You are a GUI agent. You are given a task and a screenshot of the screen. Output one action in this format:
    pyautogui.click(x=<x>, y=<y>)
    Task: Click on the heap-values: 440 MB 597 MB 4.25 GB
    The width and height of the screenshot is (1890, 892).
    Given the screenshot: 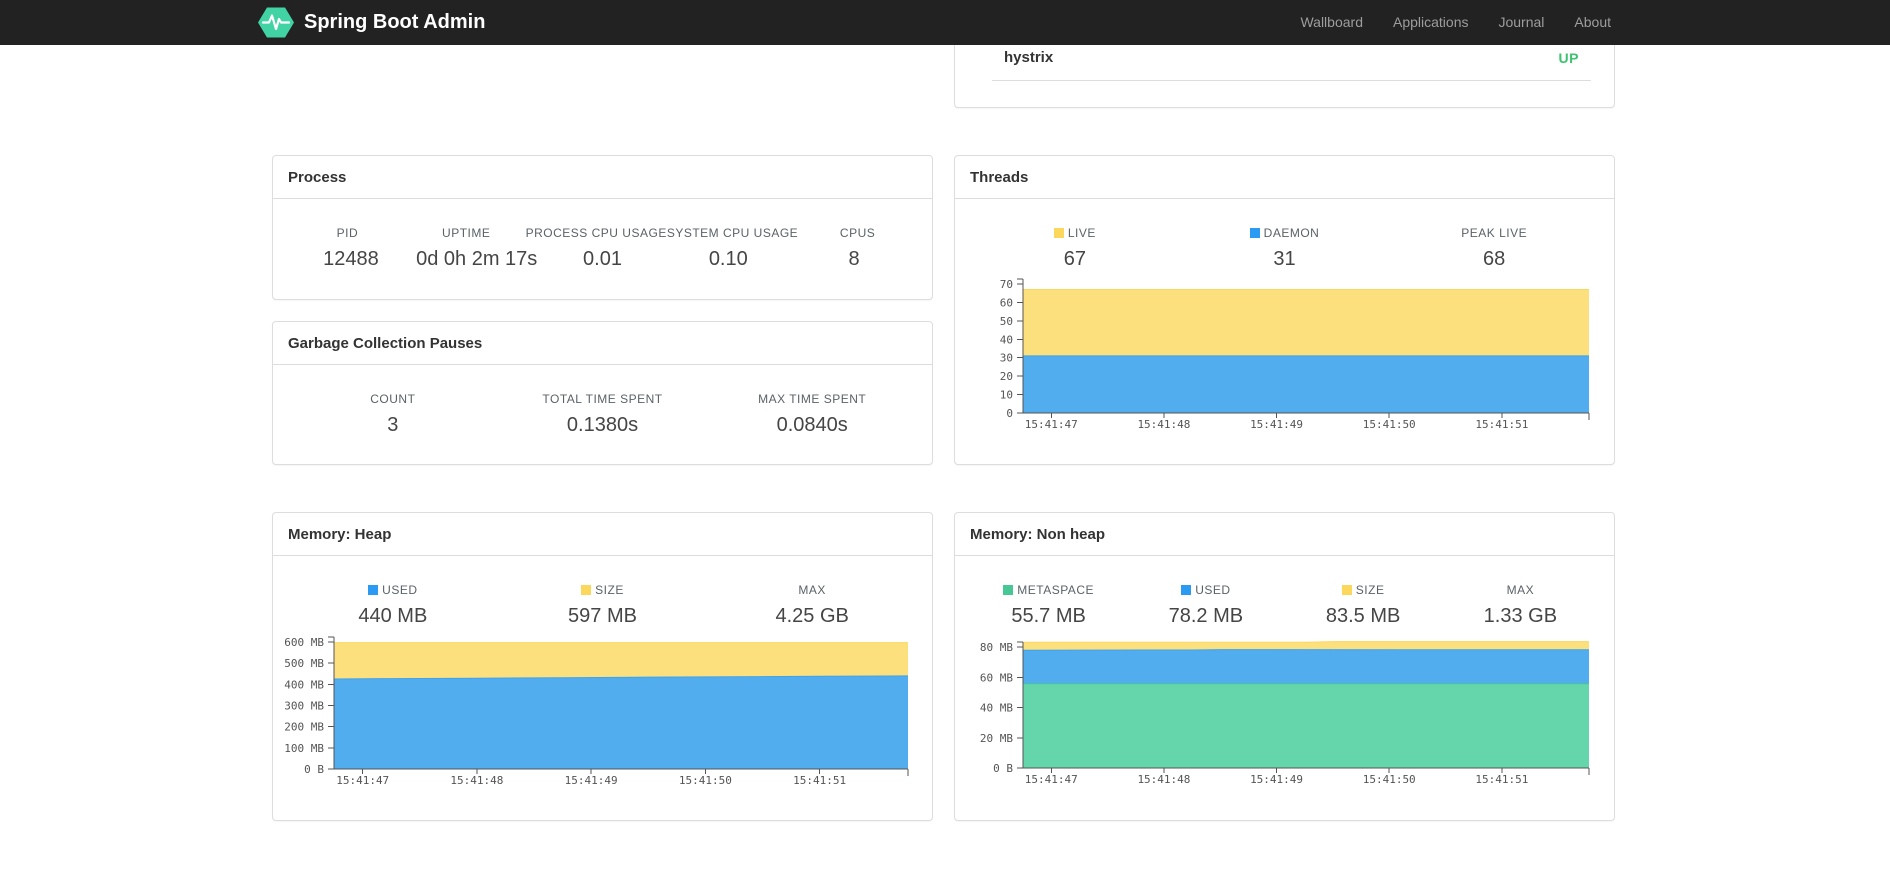 What is the action you would take?
    pyautogui.click(x=602, y=616)
    